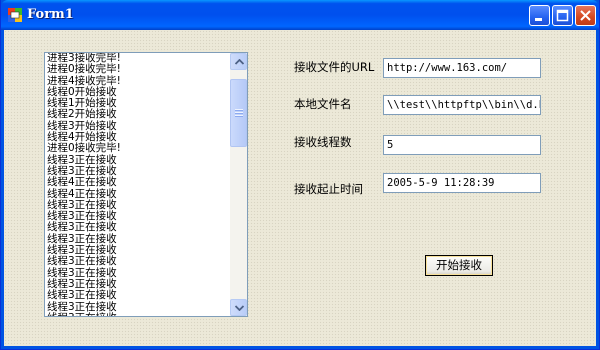 The width and height of the screenshot is (600, 350). I want to click on scroll-up-button, so click(238, 61).